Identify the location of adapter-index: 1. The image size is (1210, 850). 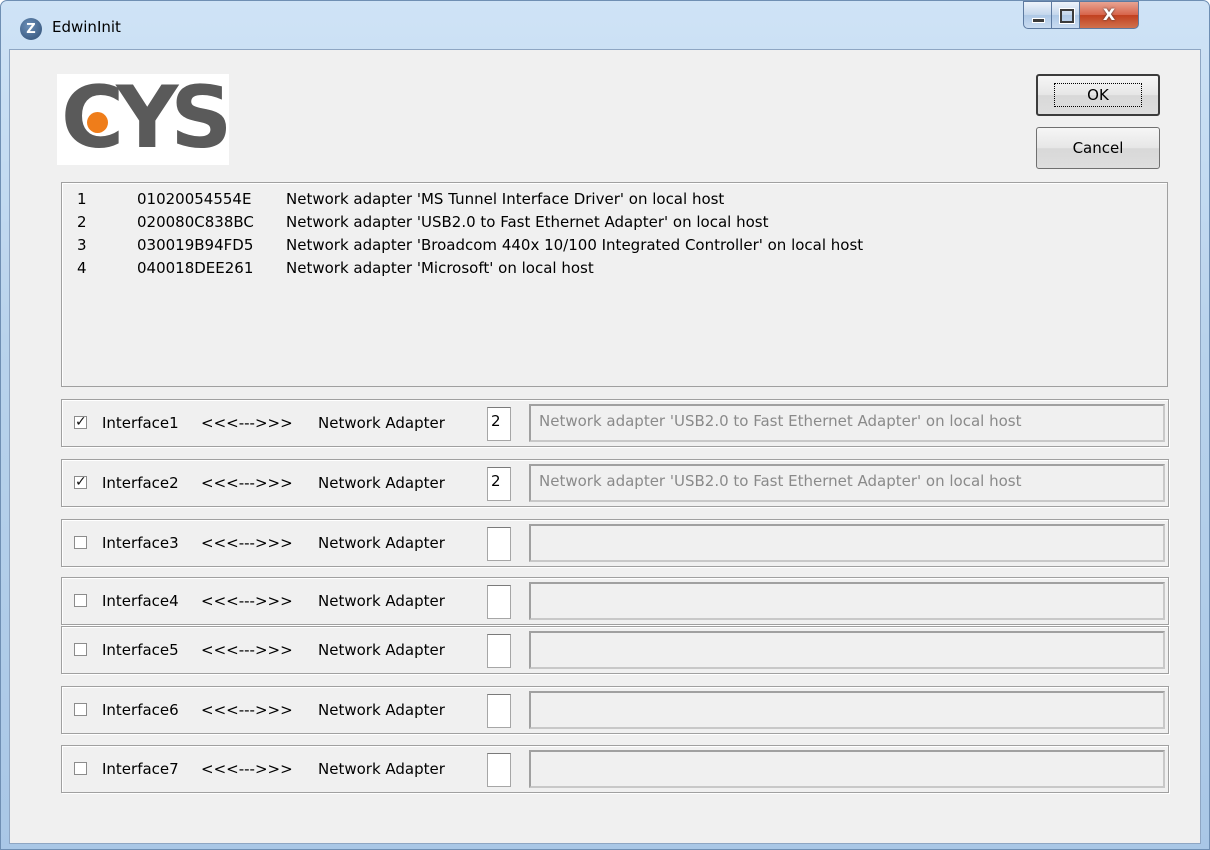
(82, 199).